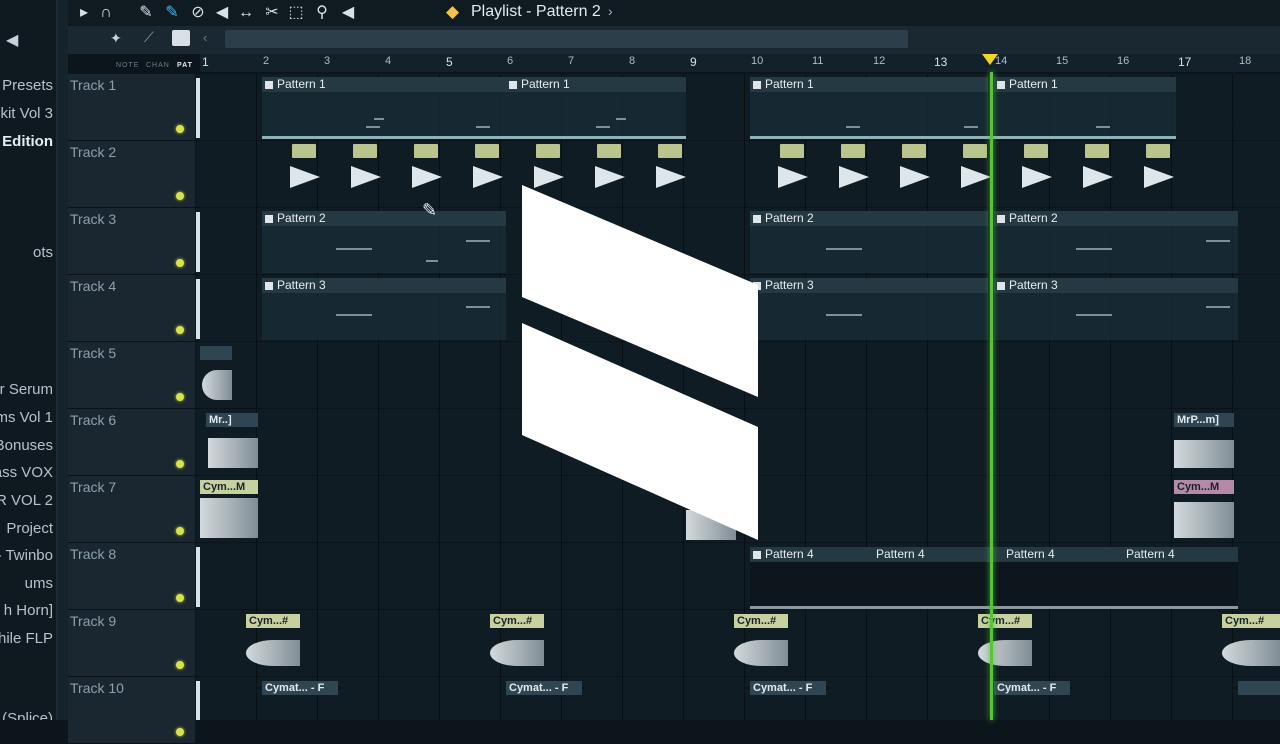  Describe the element at coordinates (246, 13) in the screenshot. I see `slip-icon: ↔` at that location.